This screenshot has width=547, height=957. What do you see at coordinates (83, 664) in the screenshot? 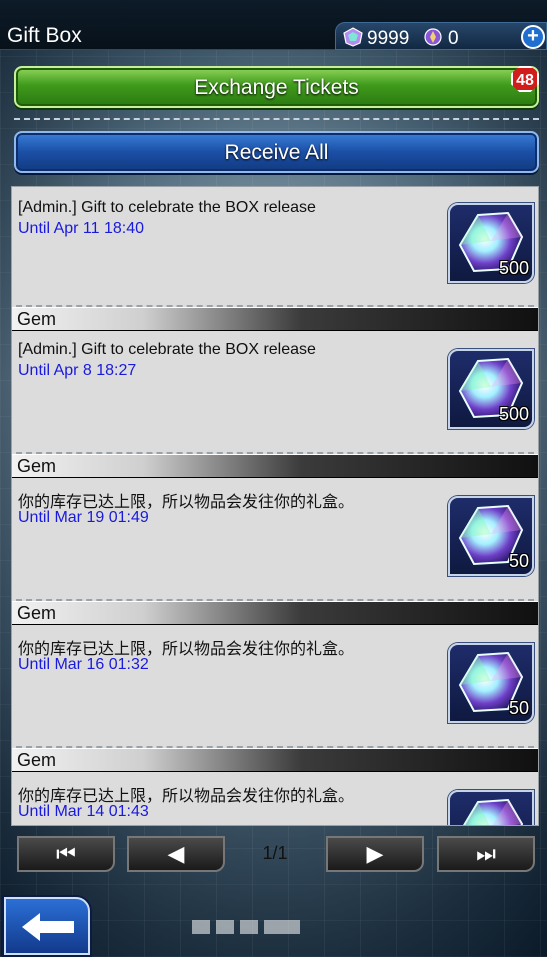
I see `gift-expiry: Until Mar 16 01:32` at bounding box center [83, 664].